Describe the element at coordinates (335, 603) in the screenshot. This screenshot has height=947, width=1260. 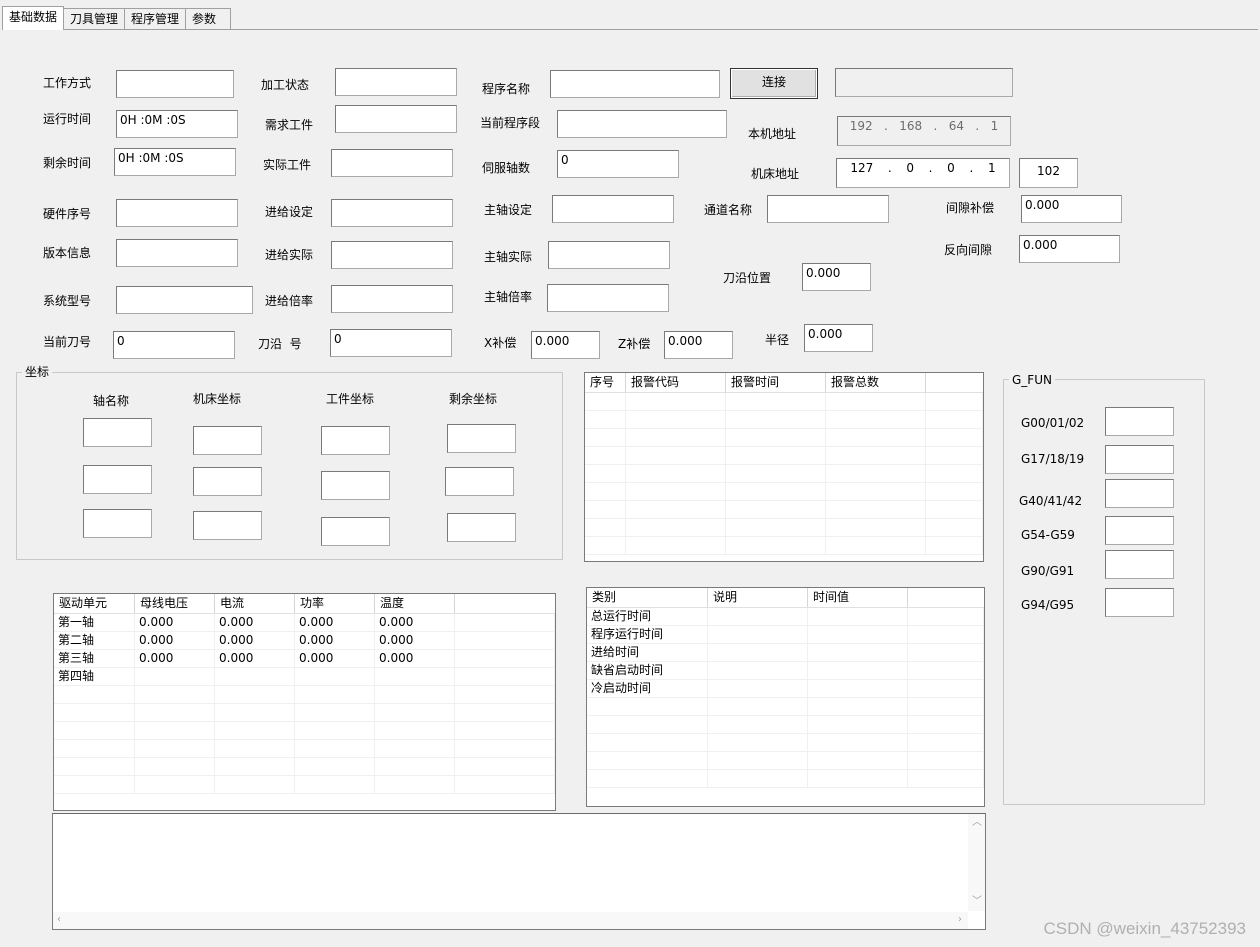
I see `drive-col-power: 功率` at that location.